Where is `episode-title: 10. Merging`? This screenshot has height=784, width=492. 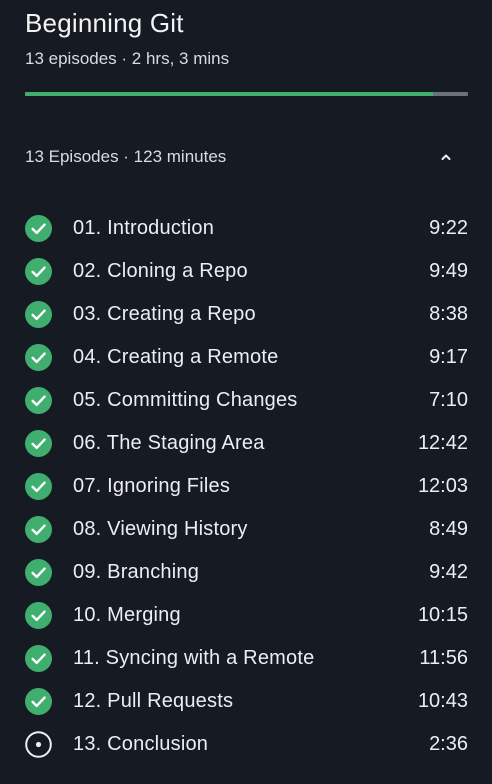
episode-title: 10. Merging is located at coordinates (127, 615).